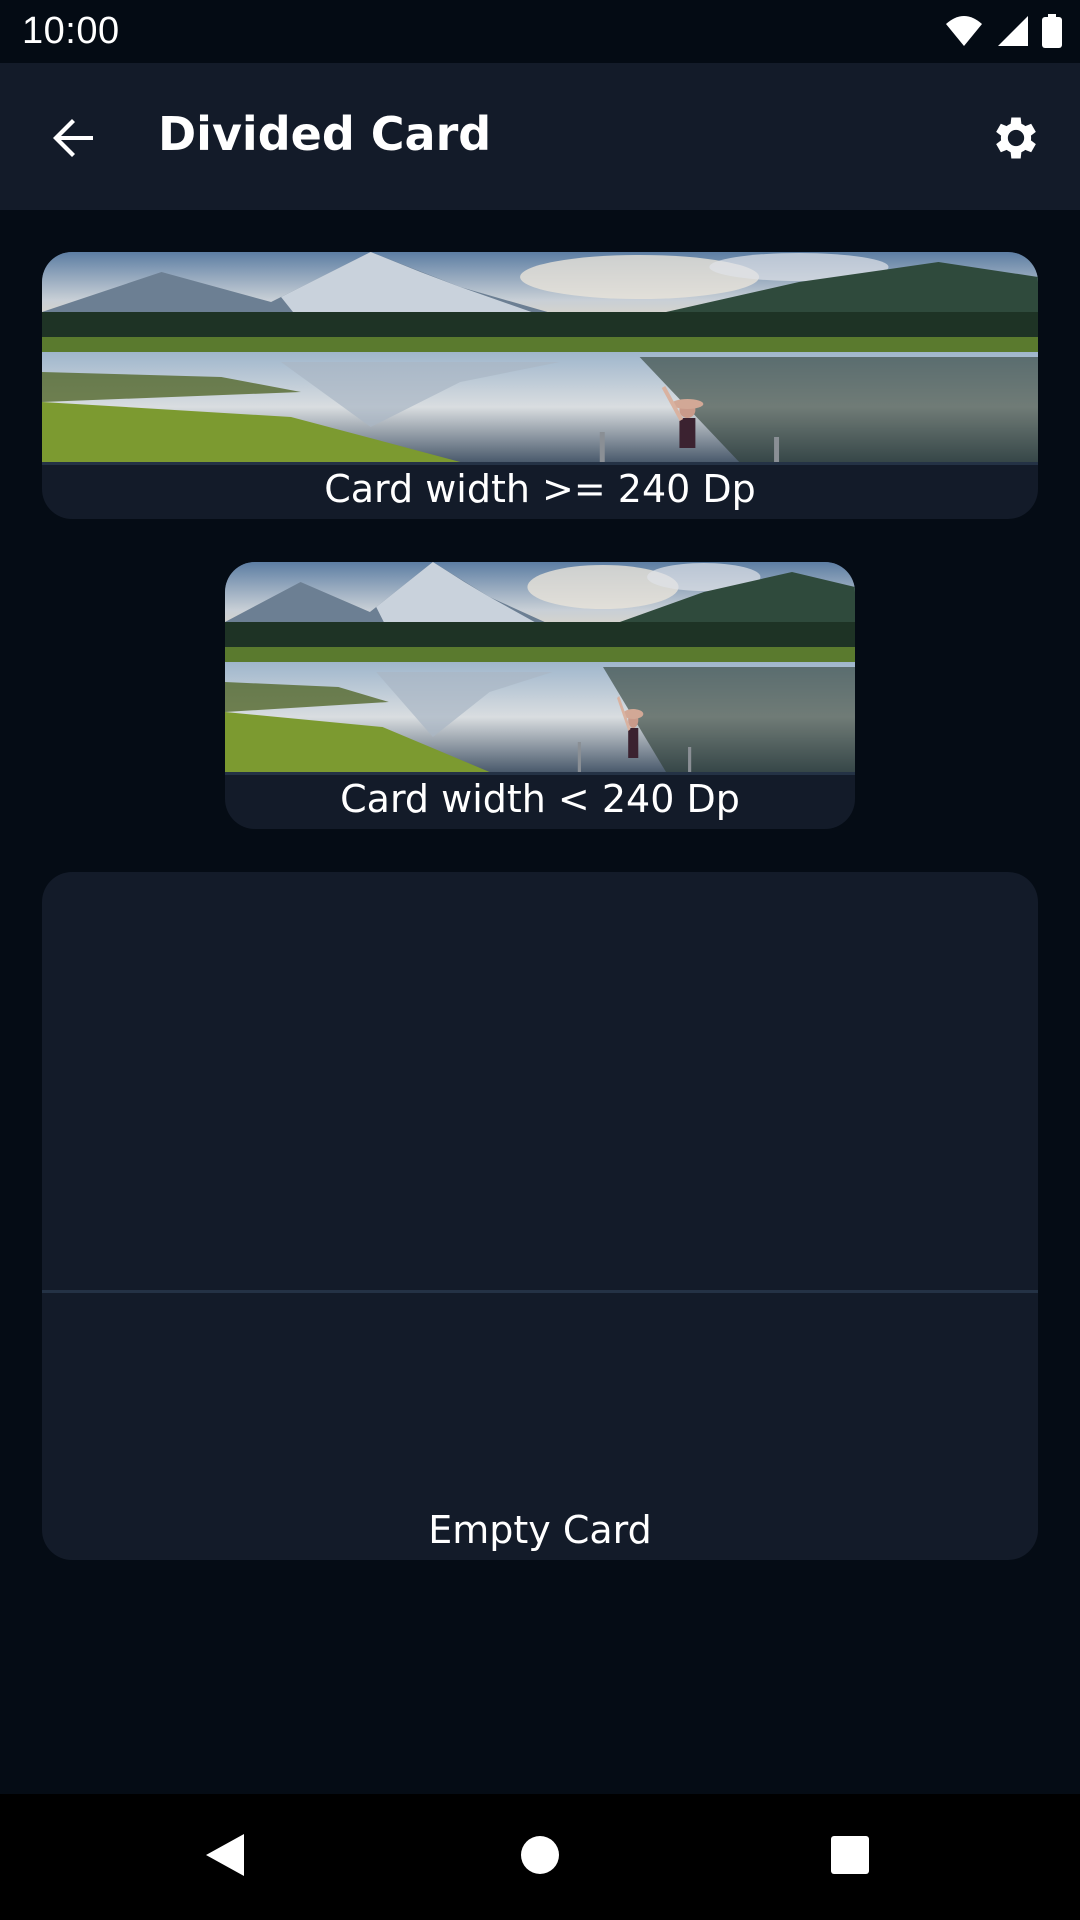 Image resolution: width=1080 pixels, height=1920 pixels. Describe the element at coordinates (71, 31) in the screenshot. I see `status-time: 10:00` at that location.